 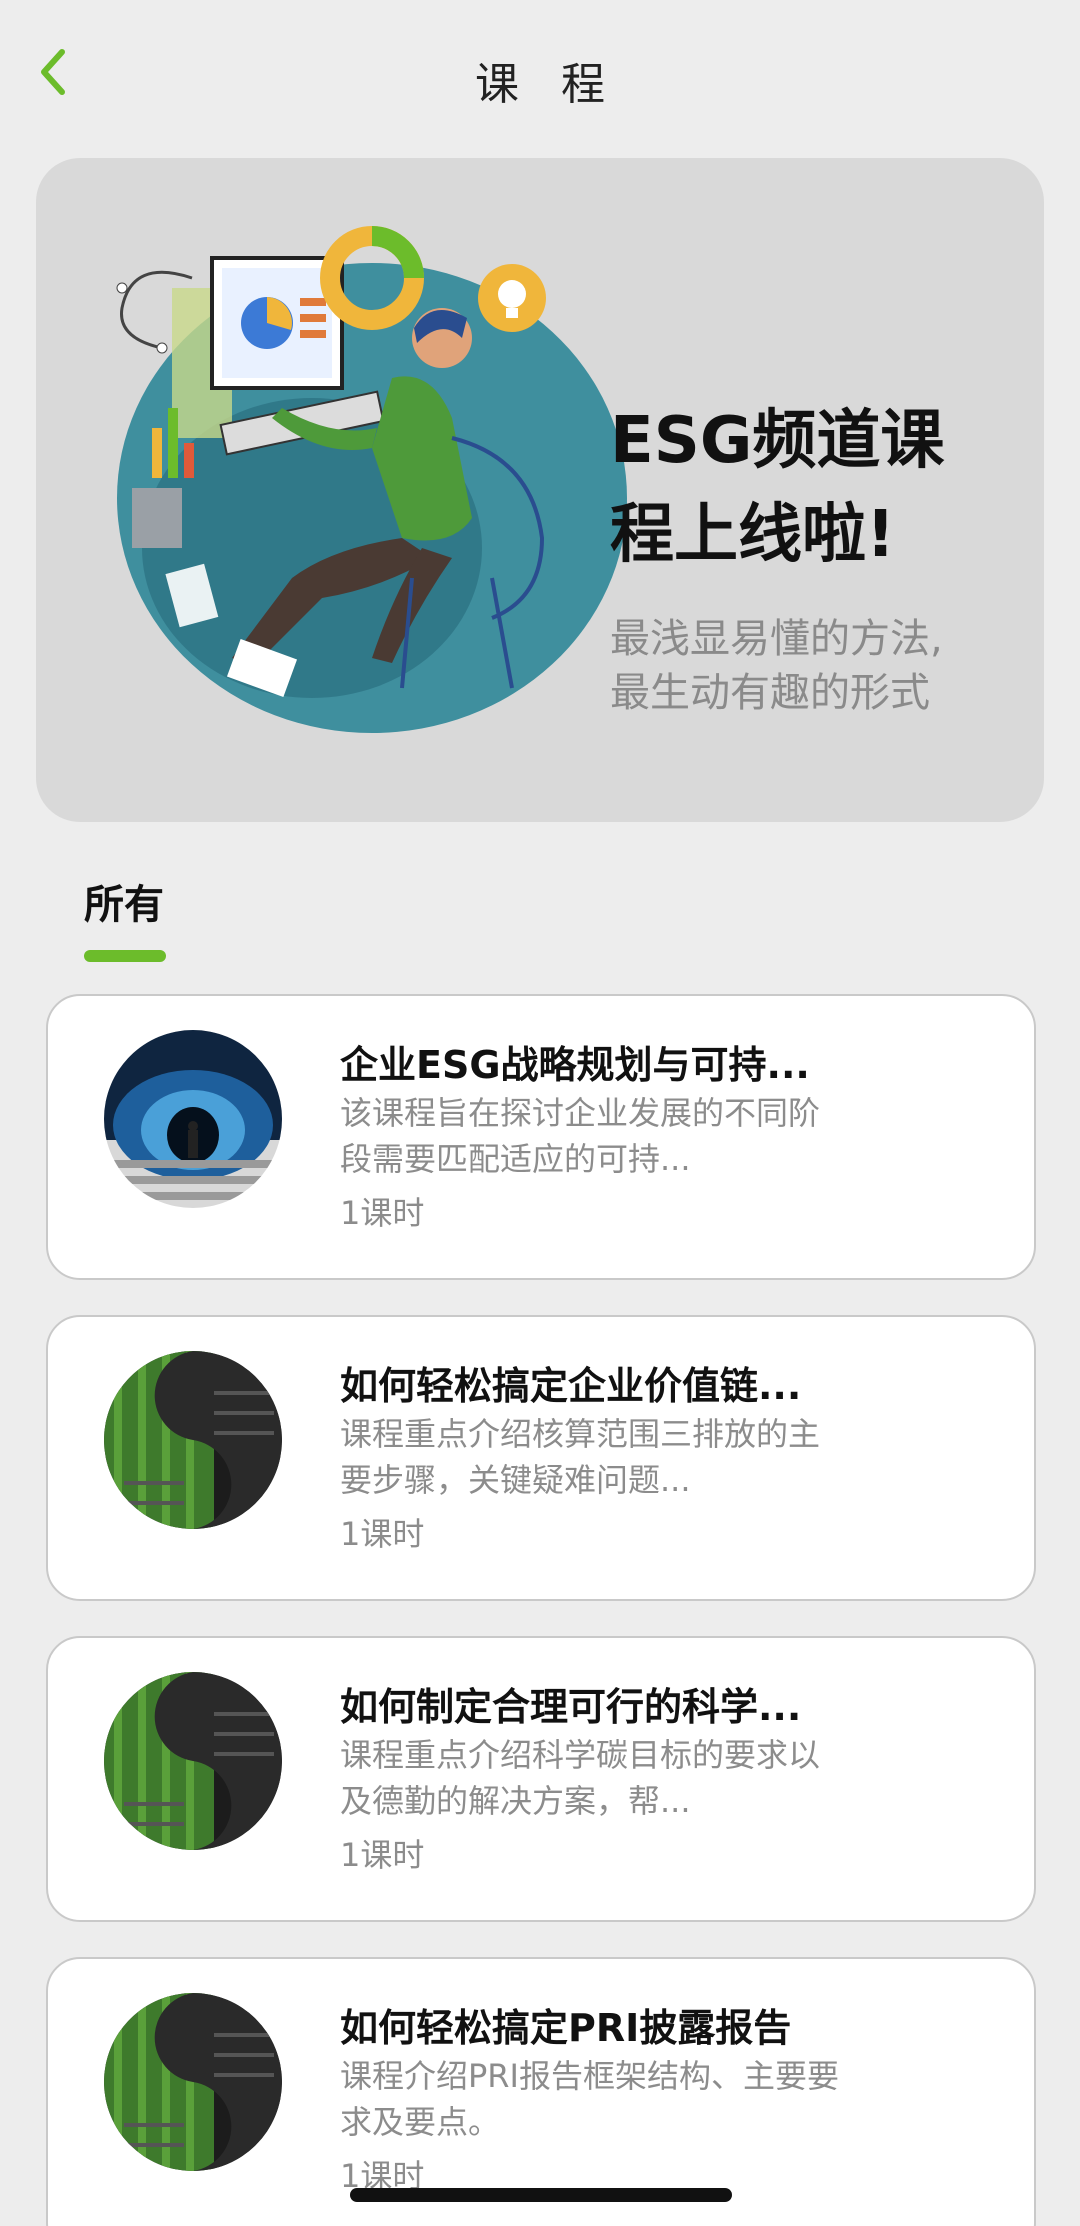 I want to click on banner-illustration, so click(x=371, y=479).